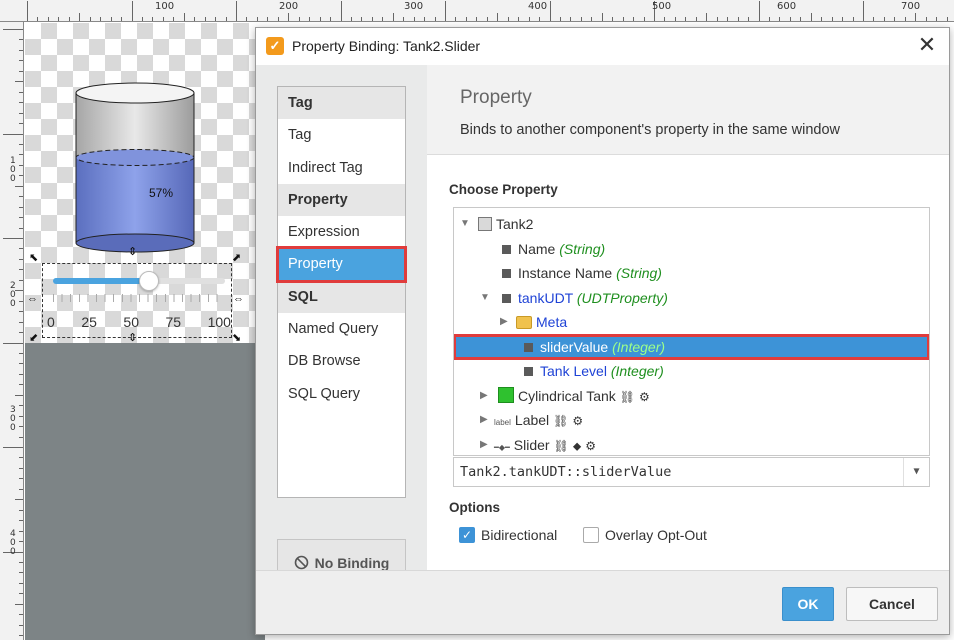 The image size is (954, 640). I want to click on overlay-opt-out-checkbox: Overlay Opt-Out, so click(645, 535).